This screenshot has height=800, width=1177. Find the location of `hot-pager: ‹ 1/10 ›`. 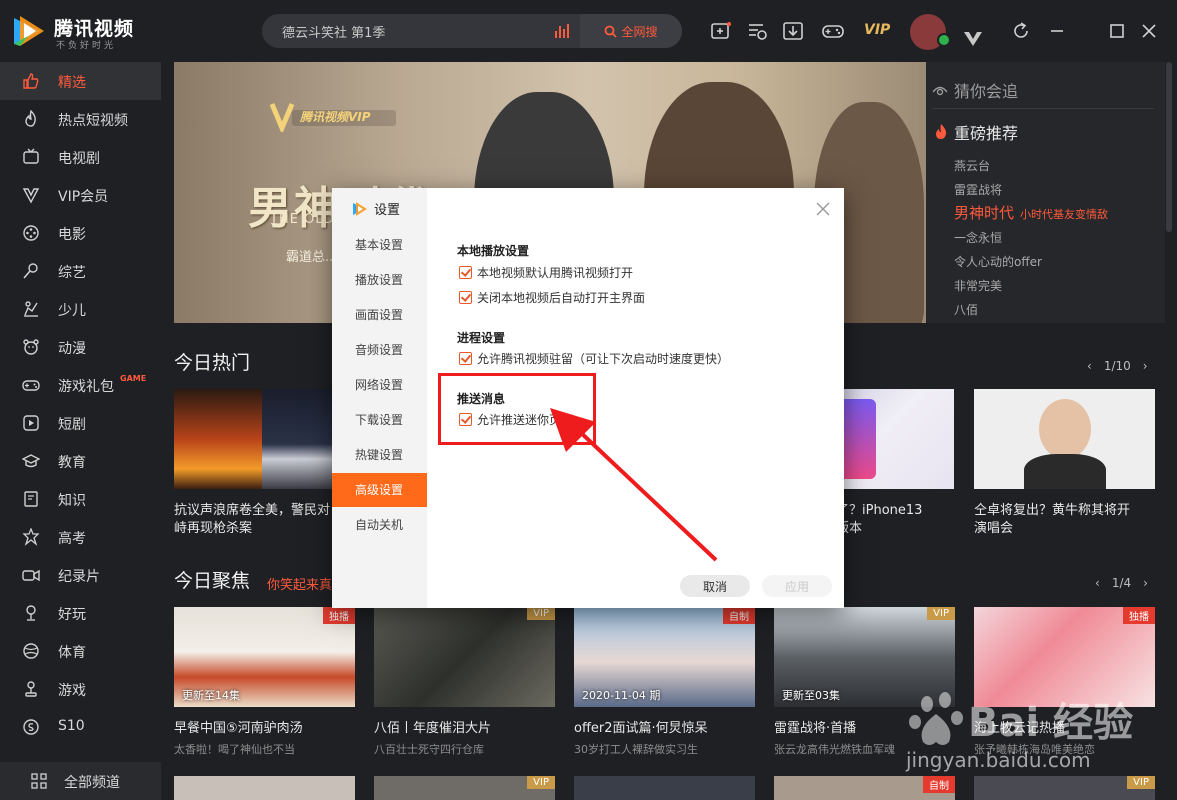

hot-pager: ‹ 1/10 › is located at coordinates (1117, 366).